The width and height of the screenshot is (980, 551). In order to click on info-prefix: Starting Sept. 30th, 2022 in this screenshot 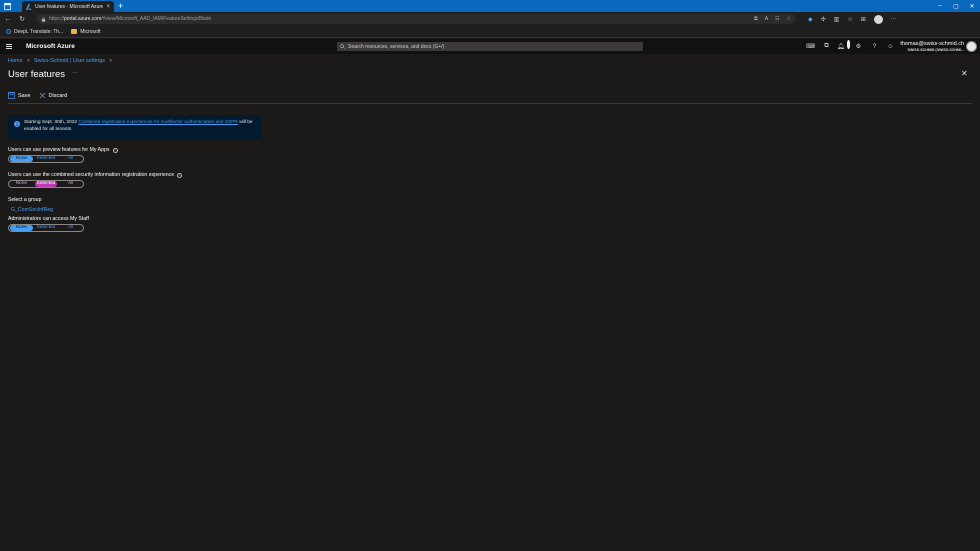, I will do `click(51, 122)`.